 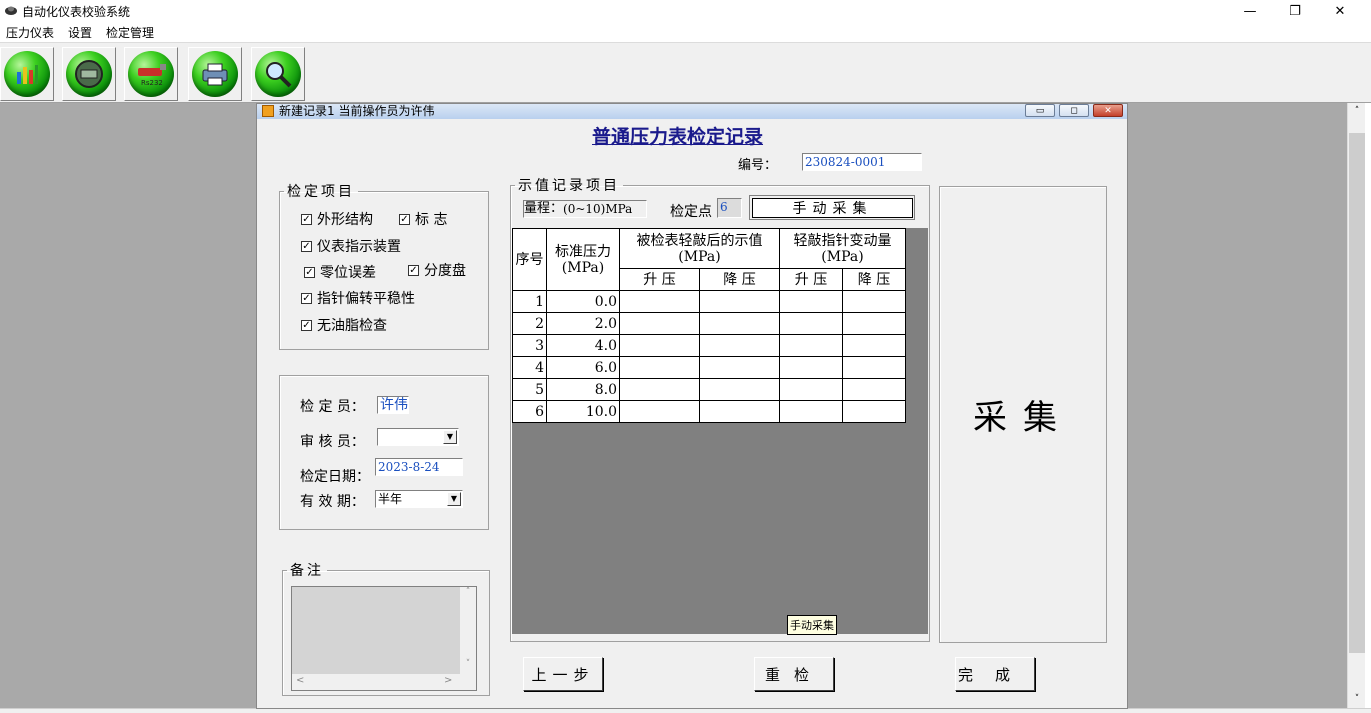 I want to click on number-field: 230824-0001, so click(x=862, y=162).